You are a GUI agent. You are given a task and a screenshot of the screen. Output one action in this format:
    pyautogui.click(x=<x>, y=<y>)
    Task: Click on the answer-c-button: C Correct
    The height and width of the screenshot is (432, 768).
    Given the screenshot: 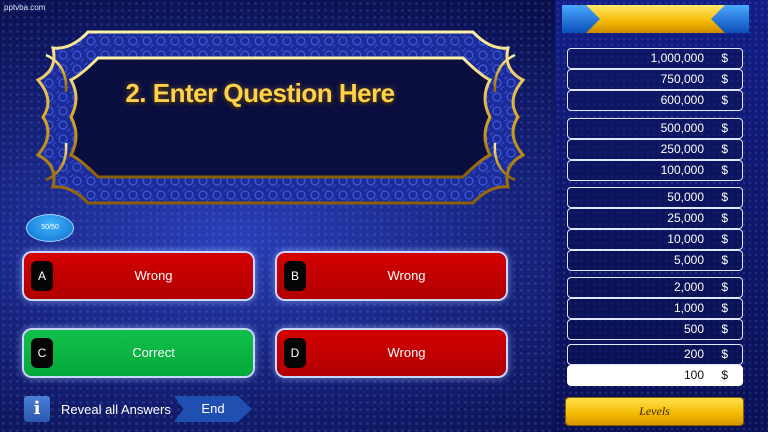 What is the action you would take?
    pyautogui.click(x=138, y=353)
    